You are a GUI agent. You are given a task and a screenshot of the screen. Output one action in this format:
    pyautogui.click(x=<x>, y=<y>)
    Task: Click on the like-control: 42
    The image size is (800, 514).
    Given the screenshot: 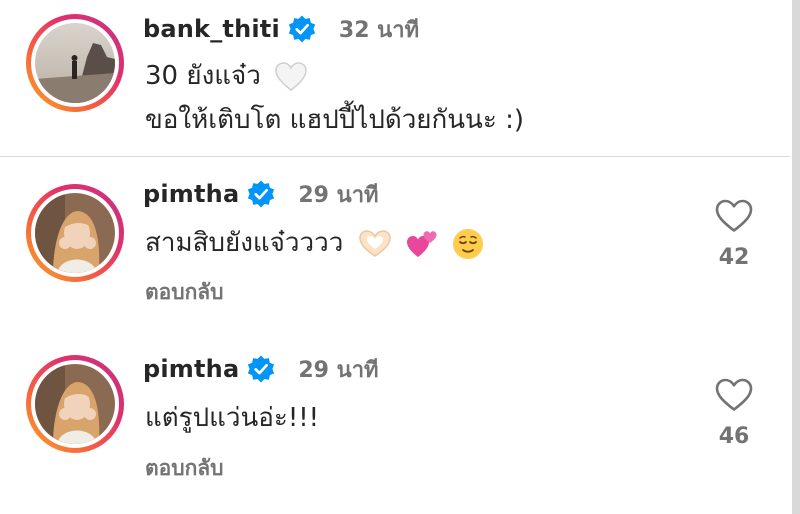 What is the action you would take?
    pyautogui.click(x=734, y=234)
    